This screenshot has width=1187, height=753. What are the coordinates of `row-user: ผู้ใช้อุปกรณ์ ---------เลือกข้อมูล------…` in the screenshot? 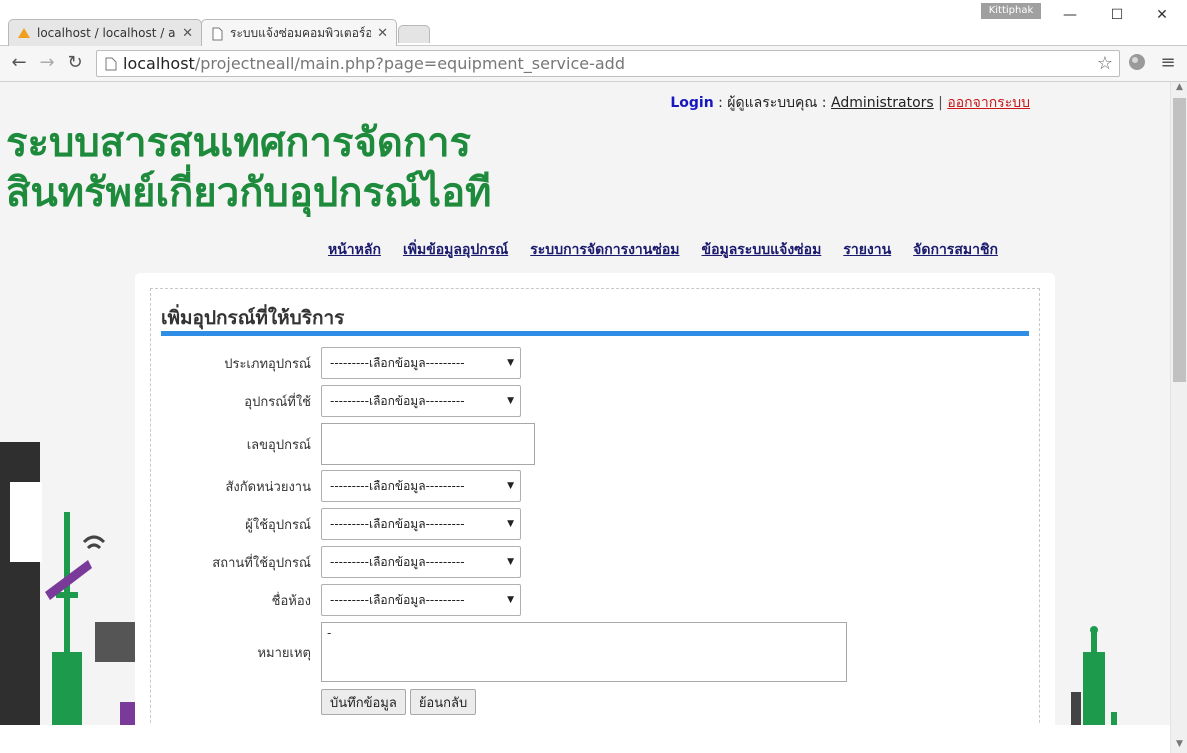 It's located at (341, 524).